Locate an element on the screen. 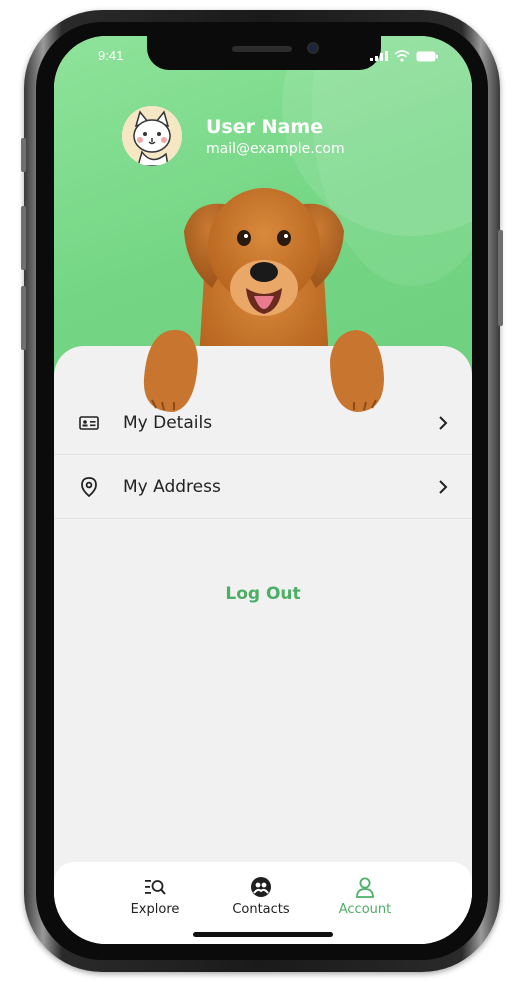 This screenshot has height=981, width=507. tab-account: Account is located at coordinates (365, 896).